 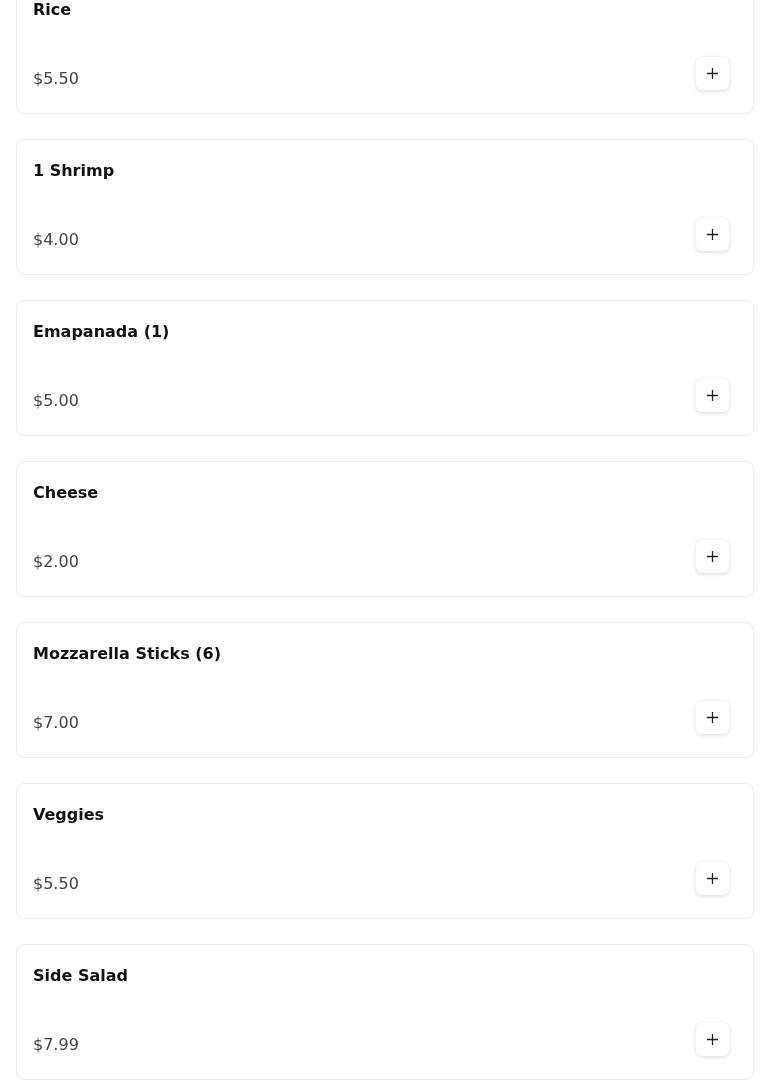 What do you see at coordinates (69, 815) in the screenshot?
I see `item-name: Veggies` at bounding box center [69, 815].